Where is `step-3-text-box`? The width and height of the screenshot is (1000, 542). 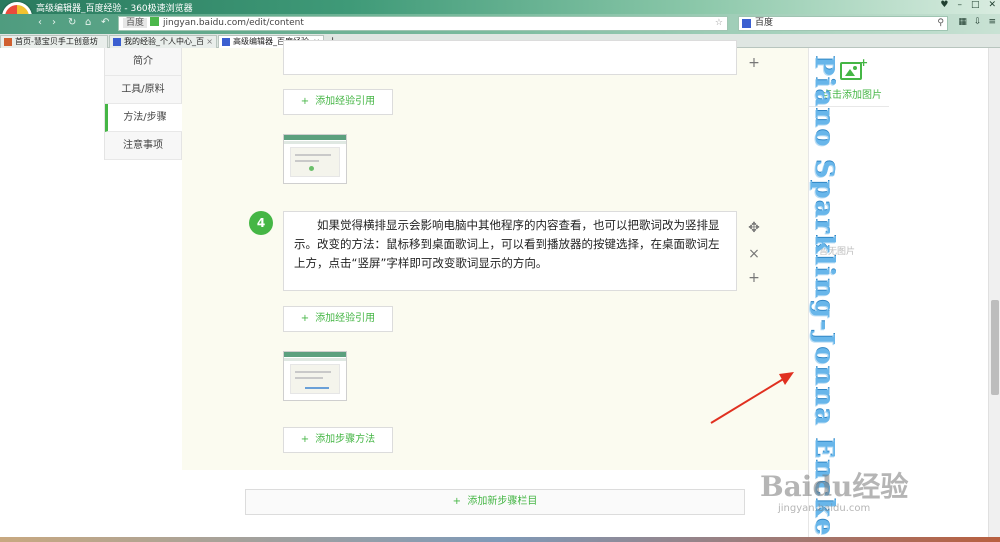 step-3-text-box is located at coordinates (510, 57).